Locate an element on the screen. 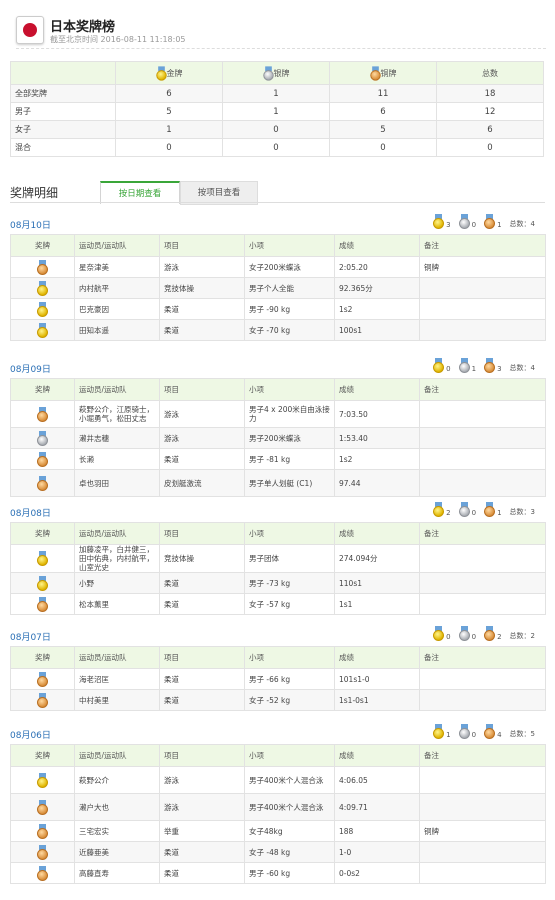 The height and width of the screenshot is (900, 555). result-cell: 1-0 is located at coordinates (377, 852).